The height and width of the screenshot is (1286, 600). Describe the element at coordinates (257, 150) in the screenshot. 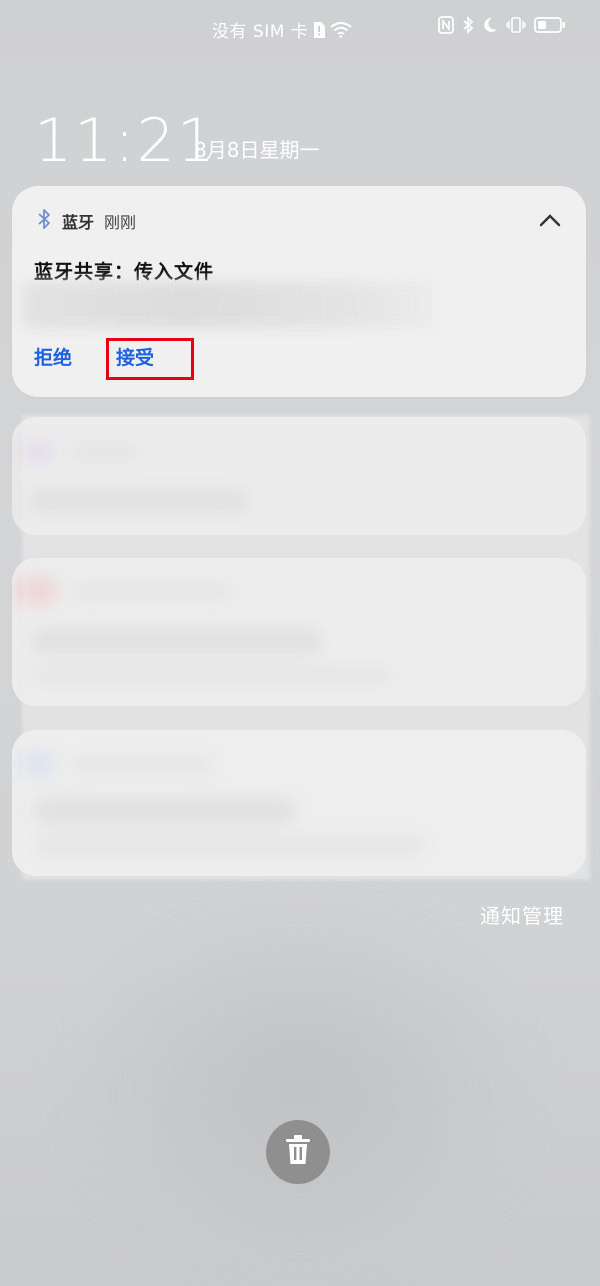

I see `lockscreen-date: 8月8日星期一` at that location.